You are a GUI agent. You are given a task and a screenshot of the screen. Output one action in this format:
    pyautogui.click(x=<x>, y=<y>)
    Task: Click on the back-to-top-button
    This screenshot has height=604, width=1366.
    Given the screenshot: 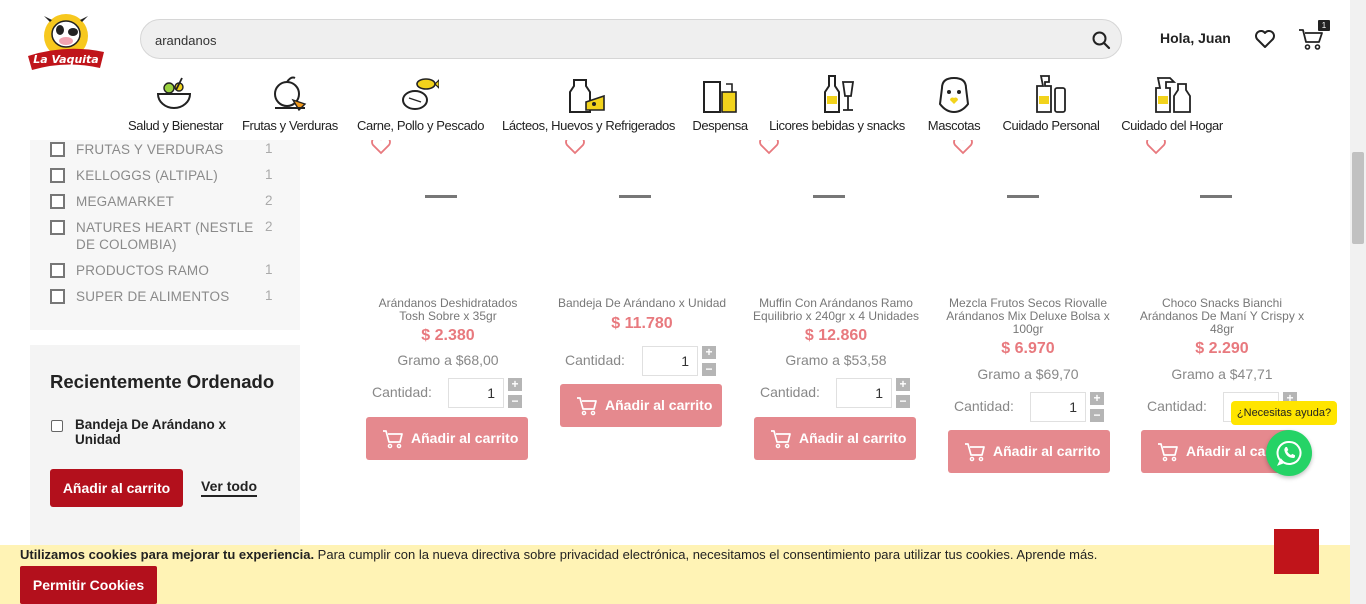 What is the action you would take?
    pyautogui.click(x=1296, y=551)
    